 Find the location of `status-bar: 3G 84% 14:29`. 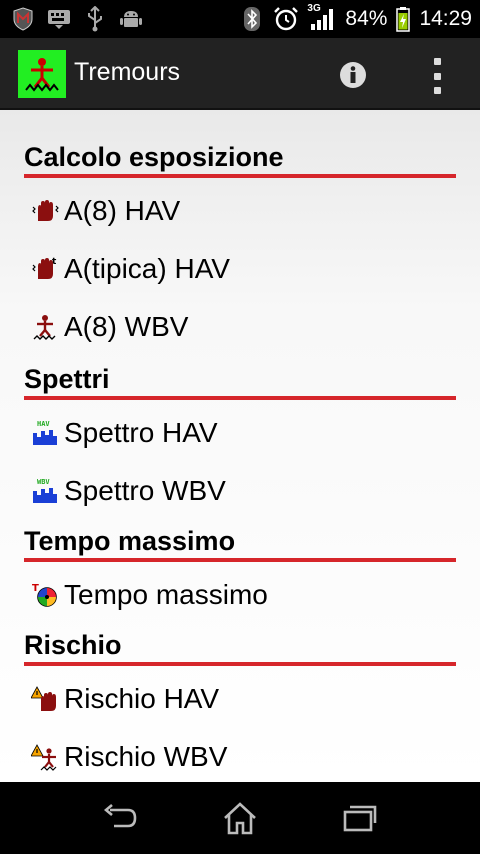

status-bar: 3G 84% 14:29 is located at coordinates (240, 19).